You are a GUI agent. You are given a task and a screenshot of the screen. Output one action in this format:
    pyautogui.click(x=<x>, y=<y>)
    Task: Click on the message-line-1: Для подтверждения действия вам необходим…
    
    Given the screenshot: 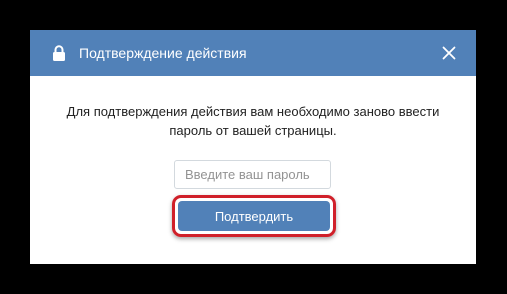 What is the action you would take?
    pyautogui.click(x=253, y=111)
    